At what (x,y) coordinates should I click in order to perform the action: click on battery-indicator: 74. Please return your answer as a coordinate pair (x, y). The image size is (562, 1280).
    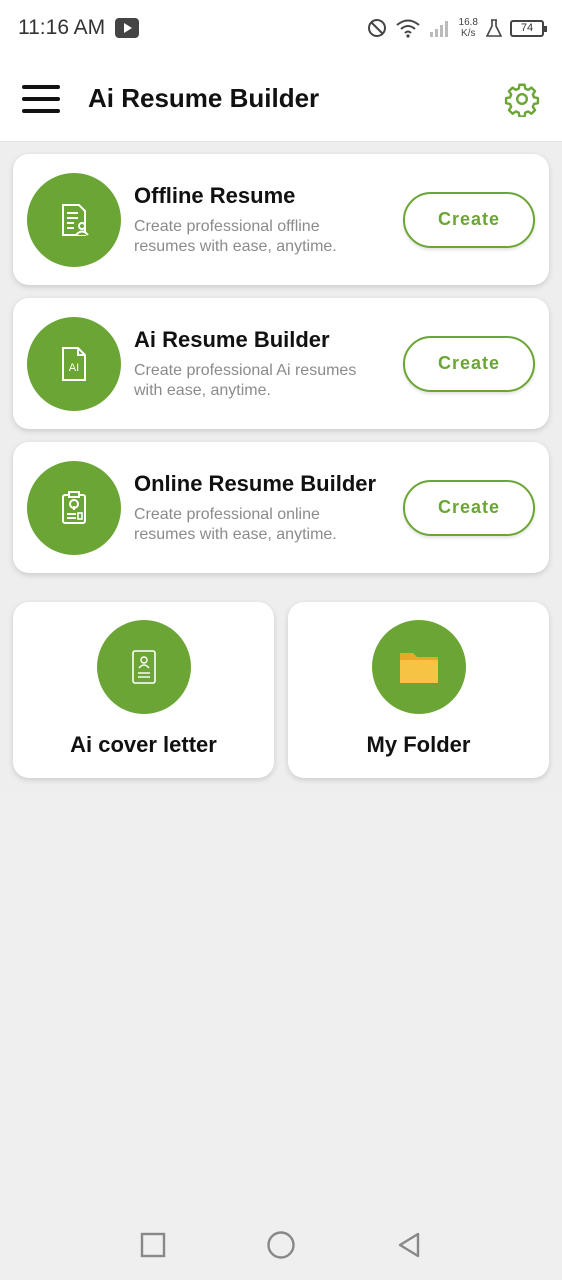
    Looking at the image, I should click on (528, 28).